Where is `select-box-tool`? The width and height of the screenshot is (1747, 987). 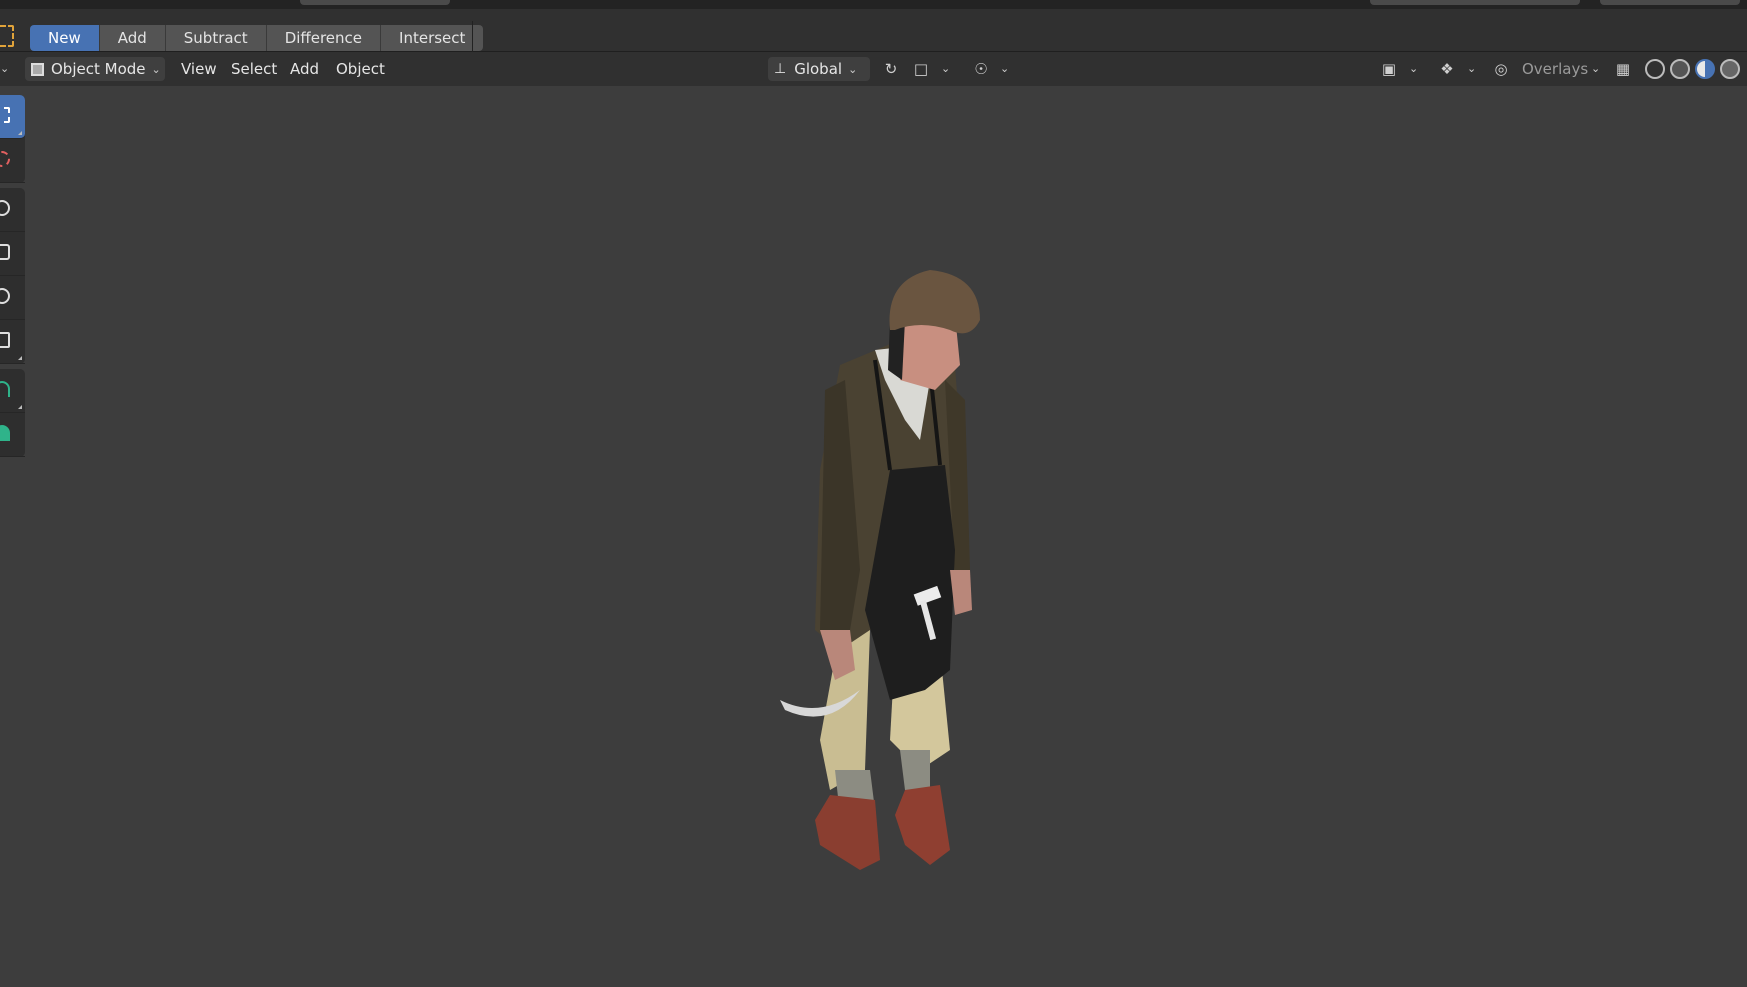 select-box-tool is located at coordinates (12, 117).